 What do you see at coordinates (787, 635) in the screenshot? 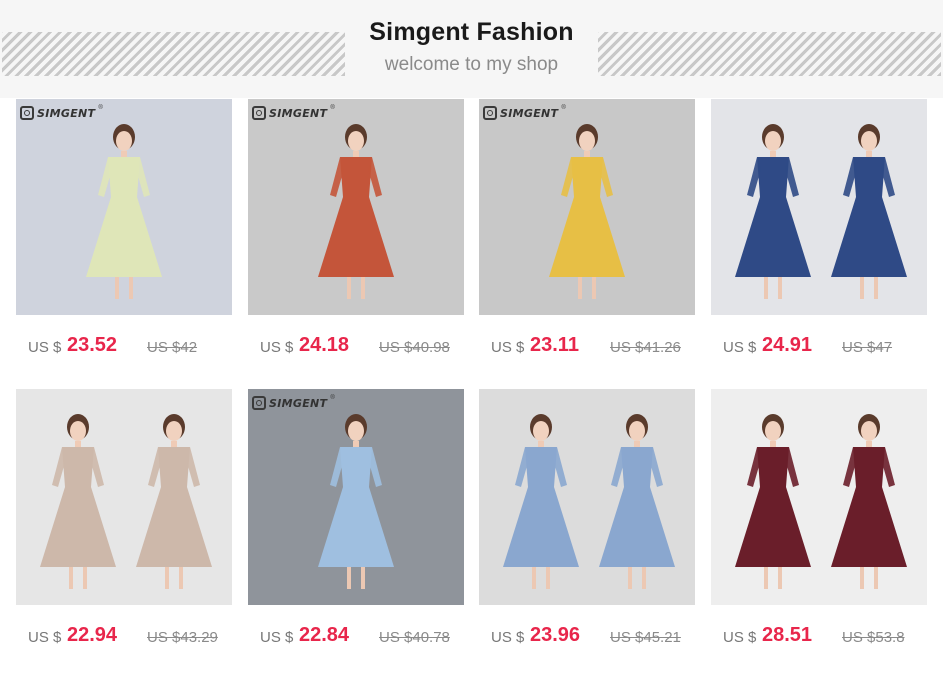
I see `sale-price: 28.51` at bounding box center [787, 635].